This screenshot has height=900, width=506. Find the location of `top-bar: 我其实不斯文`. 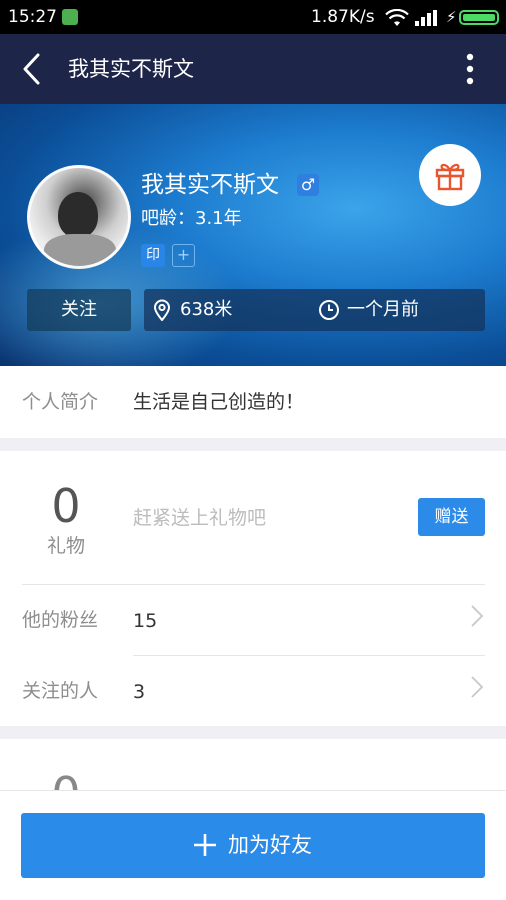

top-bar: 我其实不斯文 is located at coordinates (253, 69).